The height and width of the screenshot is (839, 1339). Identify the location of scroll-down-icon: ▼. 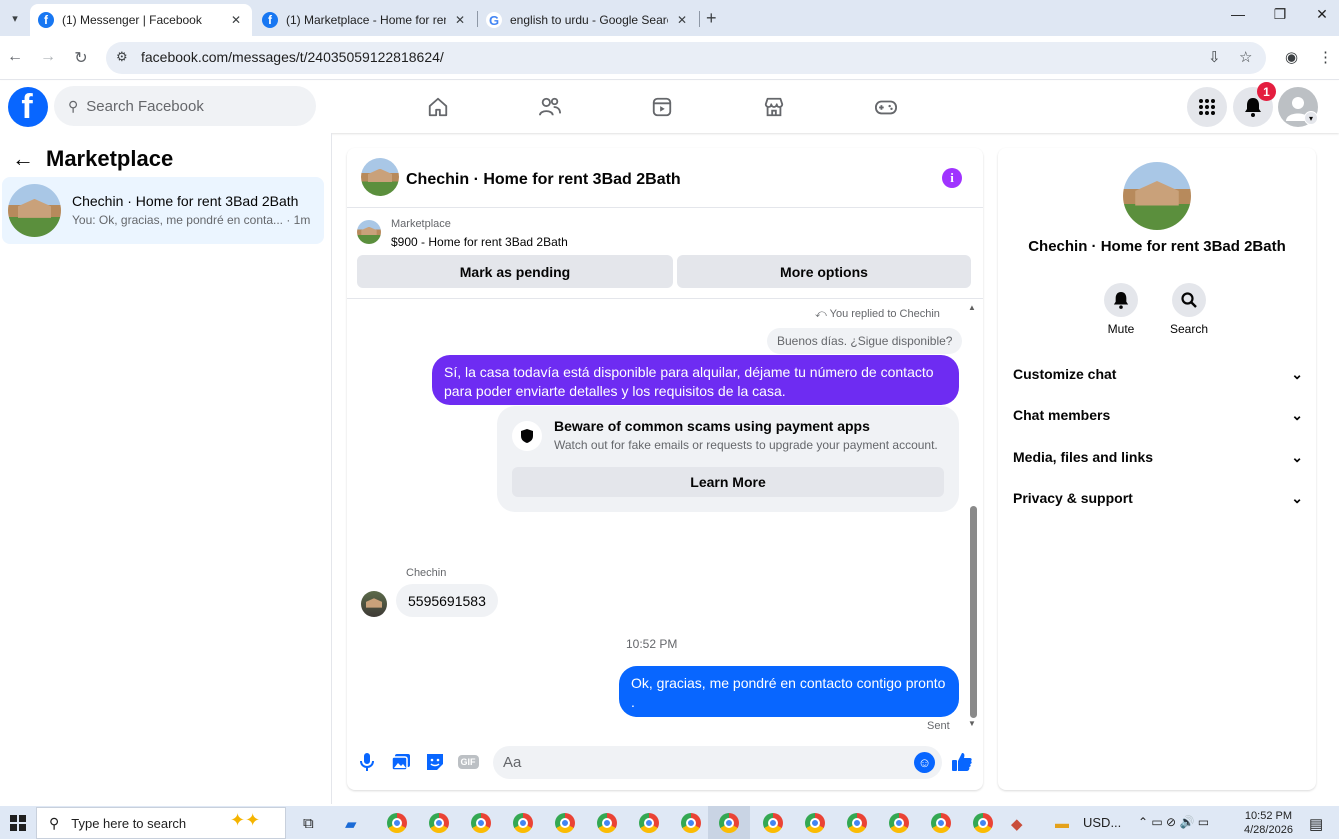
(972, 723).